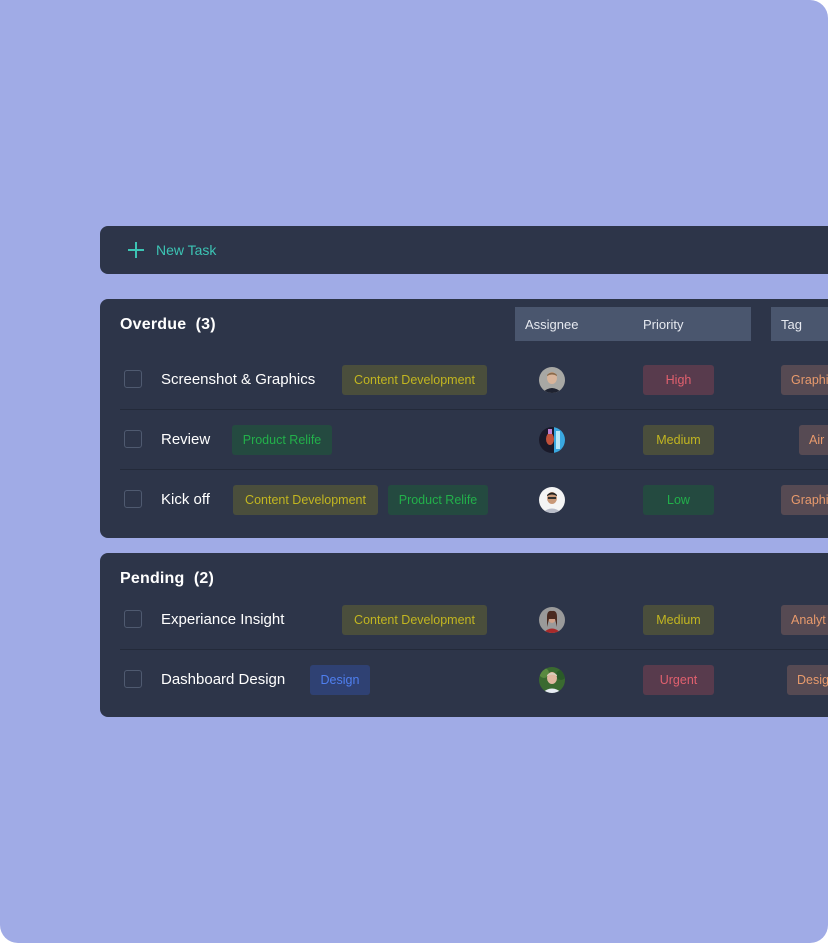 This screenshot has height=943, width=828. Describe the element at coordinates (340, 680) in the screenshot. I see `label-chip: Design` at that location.